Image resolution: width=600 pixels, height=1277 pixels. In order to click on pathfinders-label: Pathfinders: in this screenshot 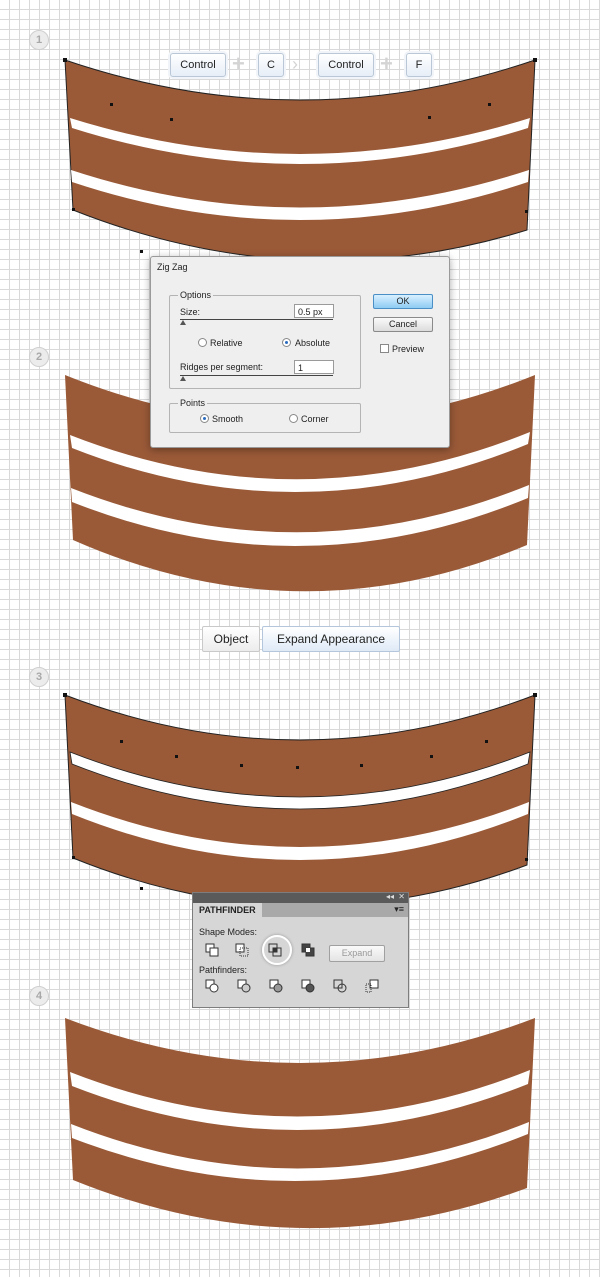, I will do `click(223, 970)`.